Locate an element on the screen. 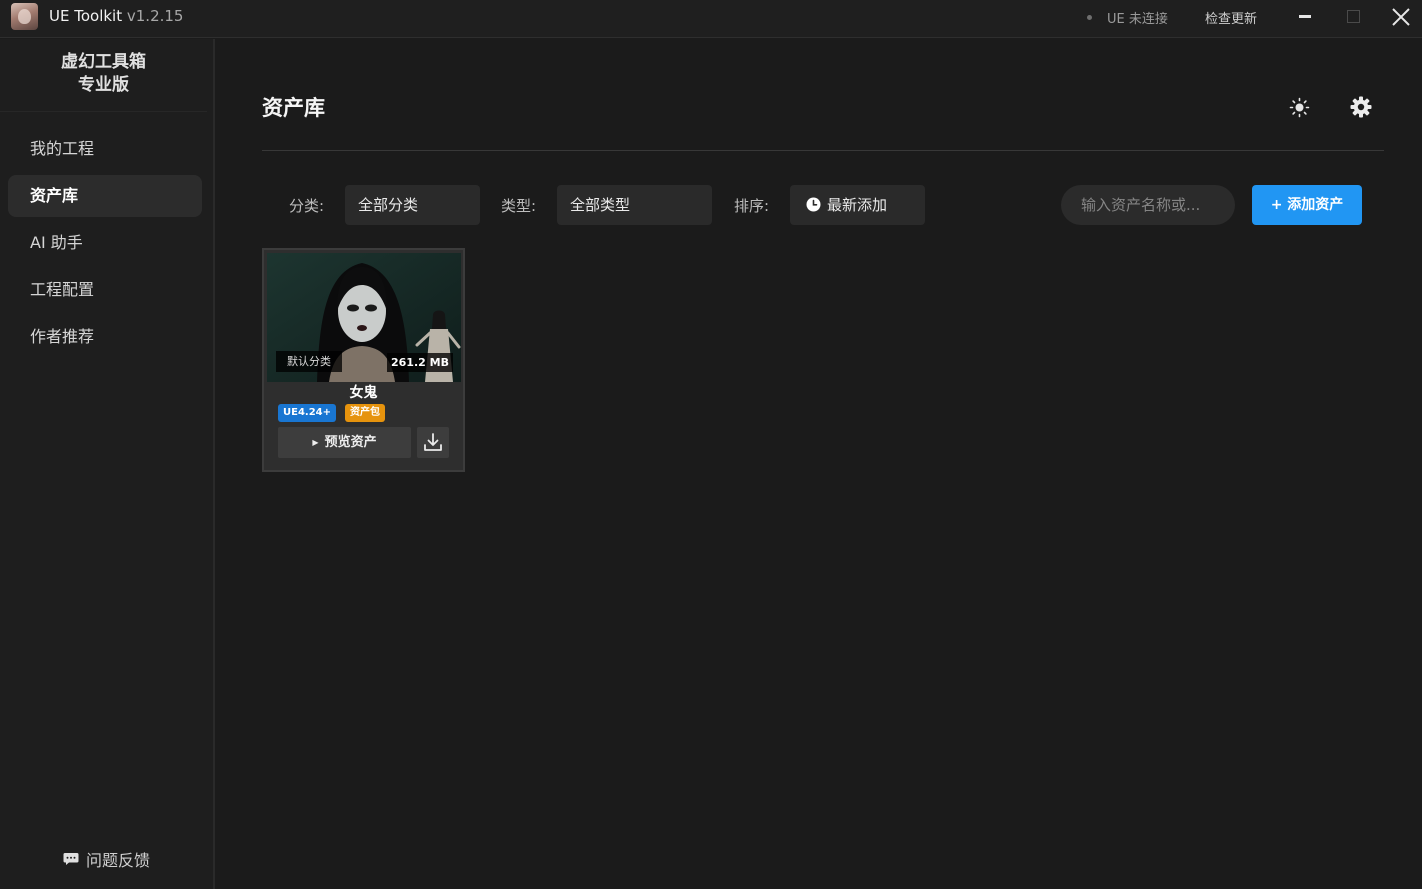 The image size is (1422, 889). header-divider is located at coordinates (823, 150).